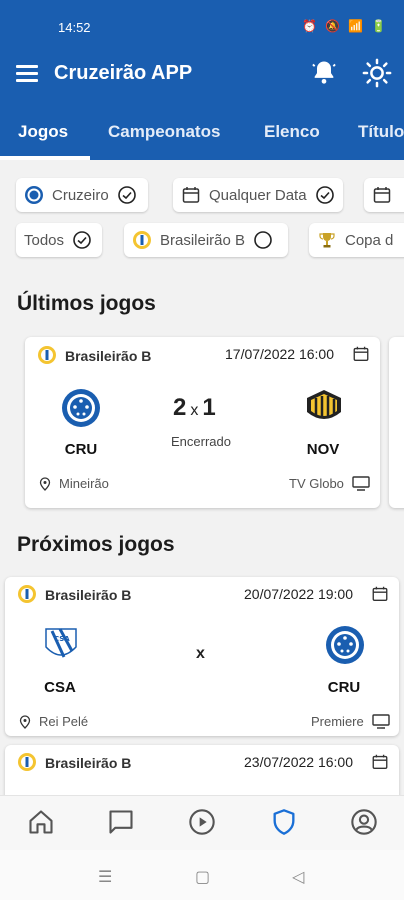  I want to click on match-datetime: 17/07/2022 16:00, so click(279, 354).